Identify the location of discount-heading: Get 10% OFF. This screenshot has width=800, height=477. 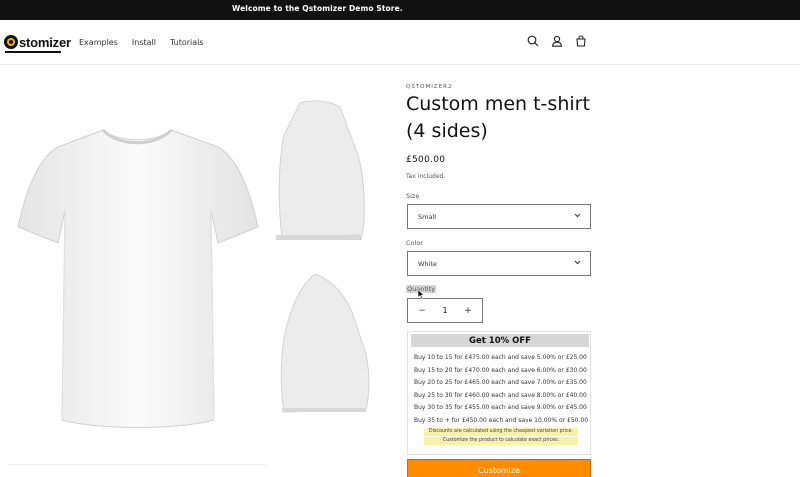
(500, 340).